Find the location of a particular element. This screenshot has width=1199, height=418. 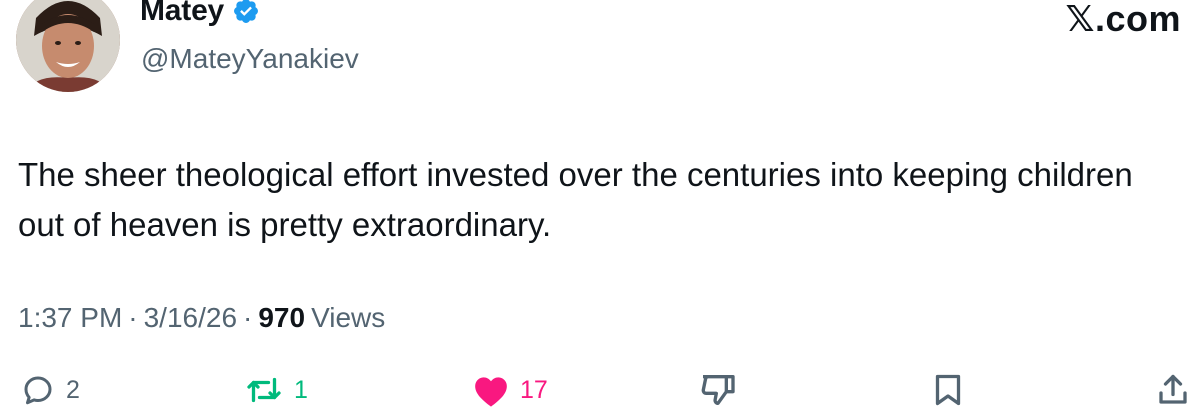

tweet-time: 1:37 PM is located at coordinates (70, 318).